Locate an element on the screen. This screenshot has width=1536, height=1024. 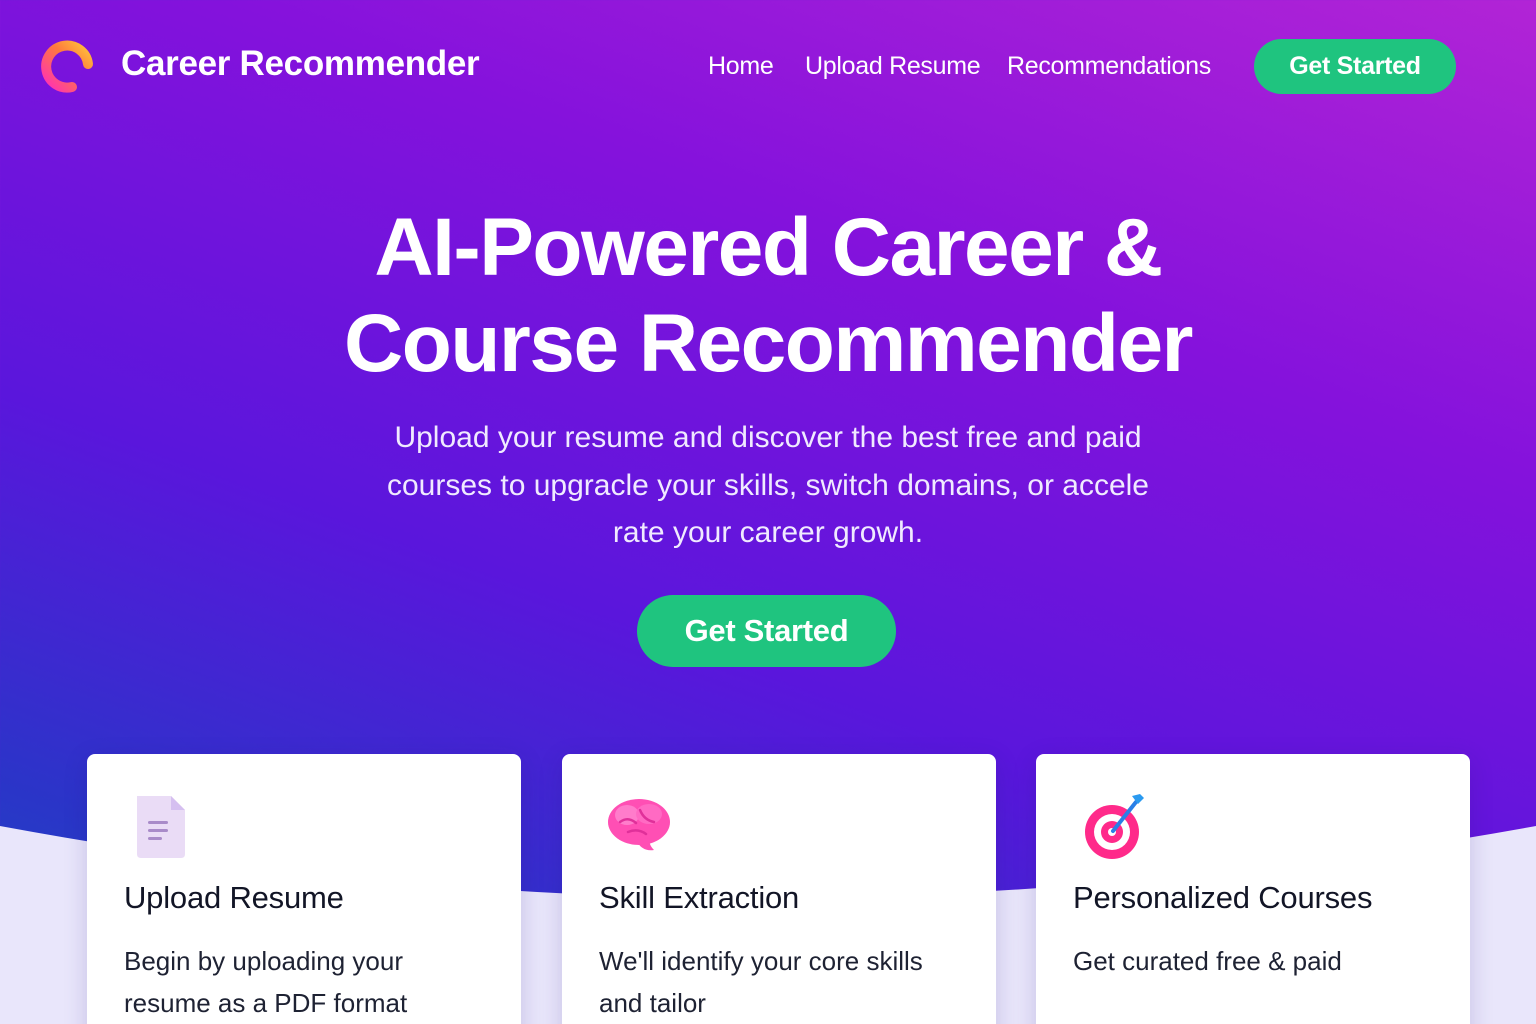
feature-title: Upload Resume is located at coordinates (234, 897).